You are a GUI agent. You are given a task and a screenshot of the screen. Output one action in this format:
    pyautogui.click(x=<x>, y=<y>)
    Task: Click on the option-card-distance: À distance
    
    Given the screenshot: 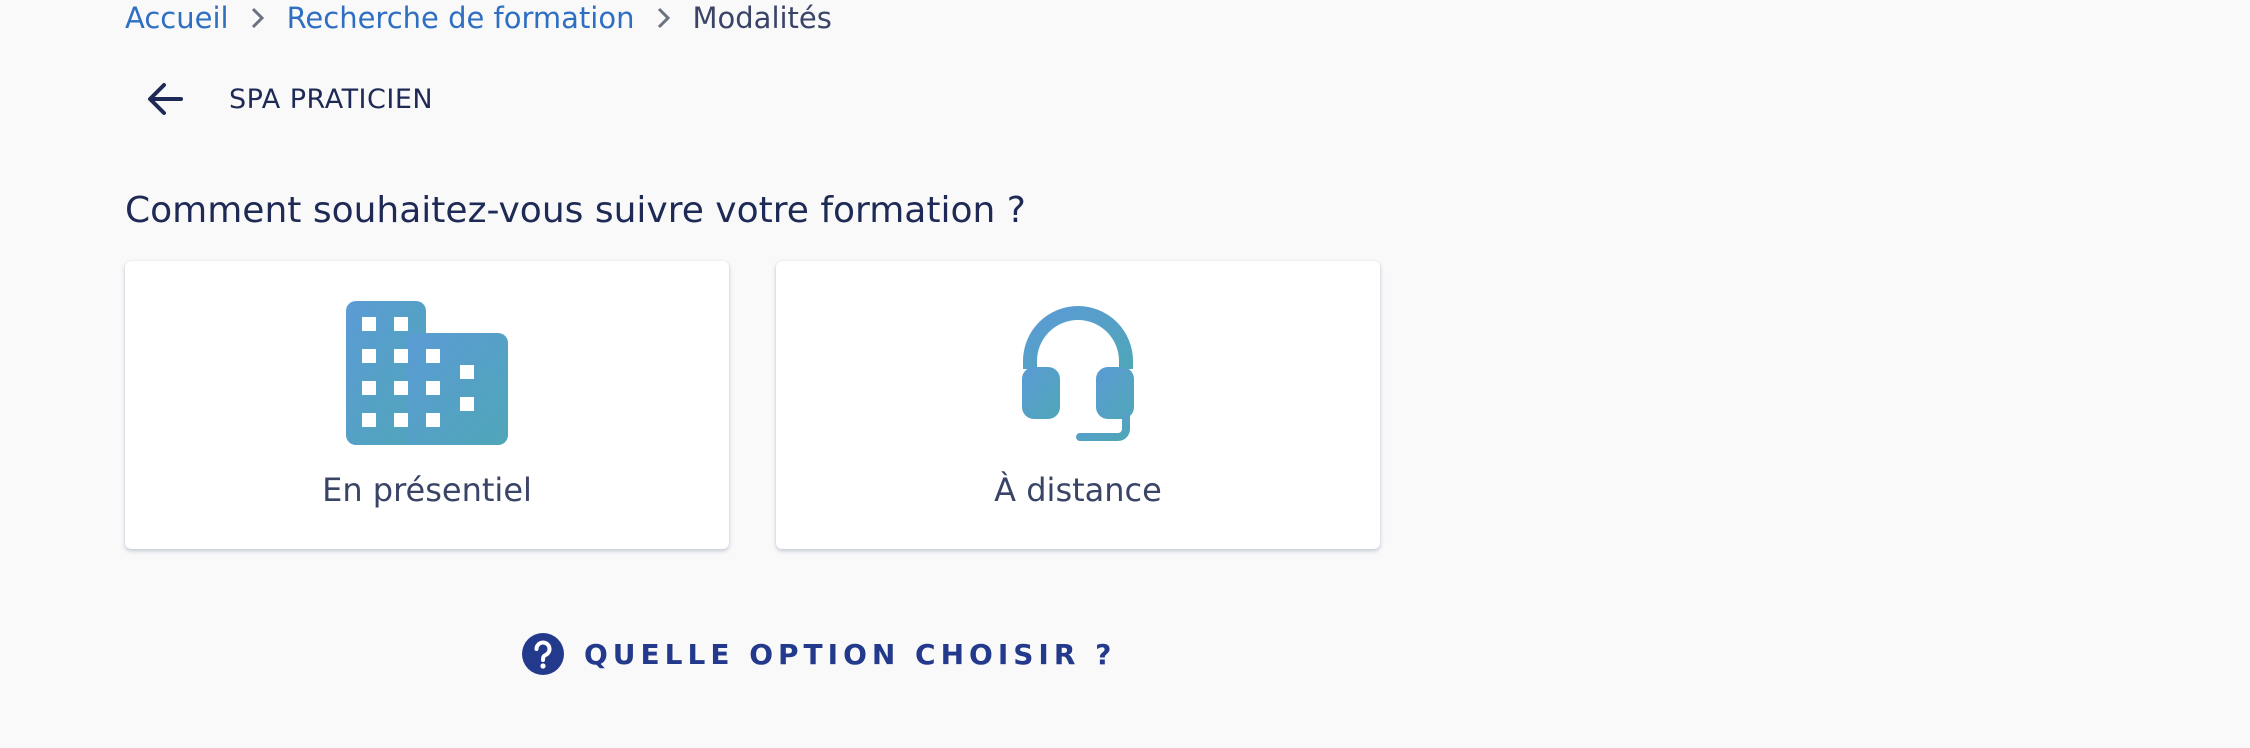 What is the action you would take?
    pyautogui.click(x=1078, y=405)
    